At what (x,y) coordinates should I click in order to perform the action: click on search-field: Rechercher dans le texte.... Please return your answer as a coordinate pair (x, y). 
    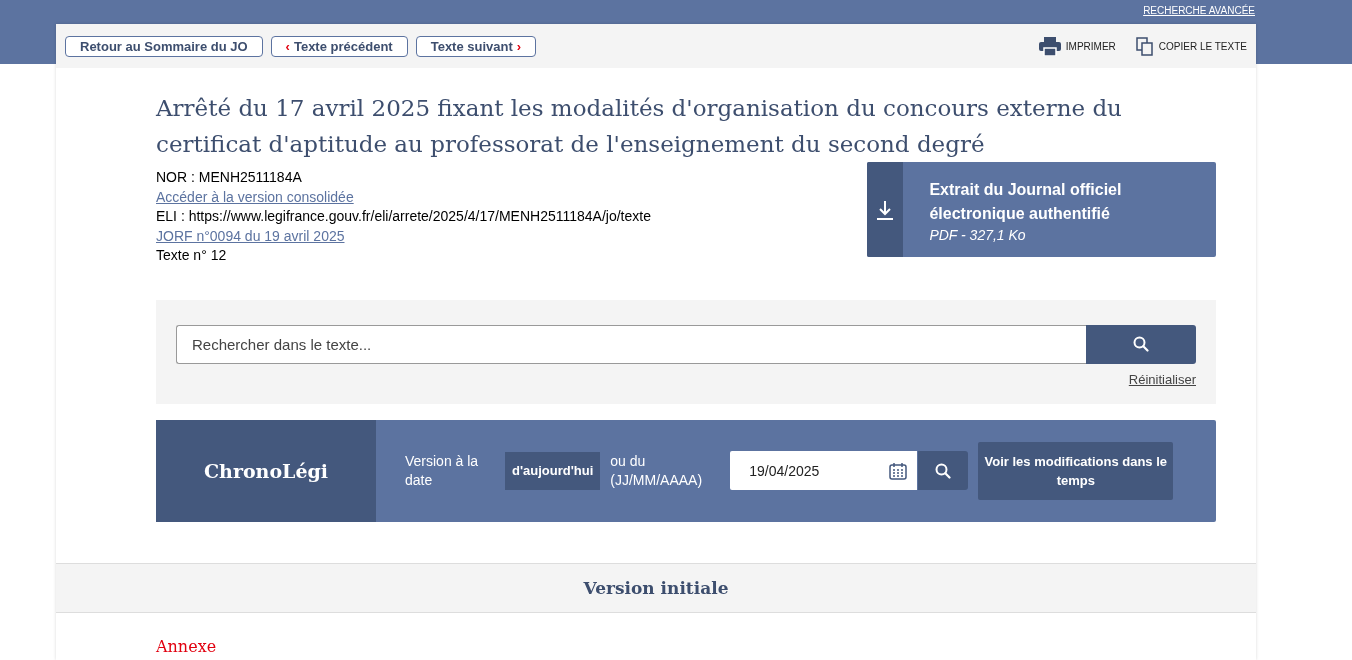
    Looking at the image, I should click on (631, 344).